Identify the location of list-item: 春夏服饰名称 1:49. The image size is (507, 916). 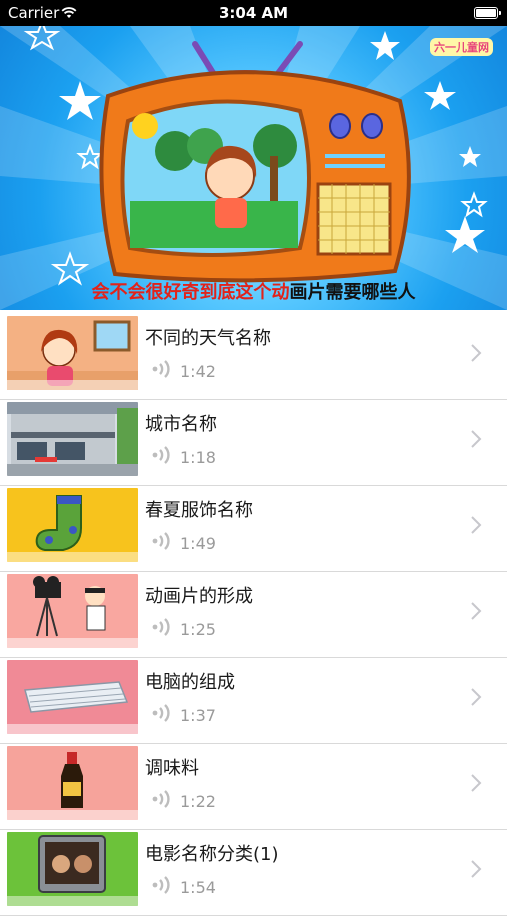
(253, 529).